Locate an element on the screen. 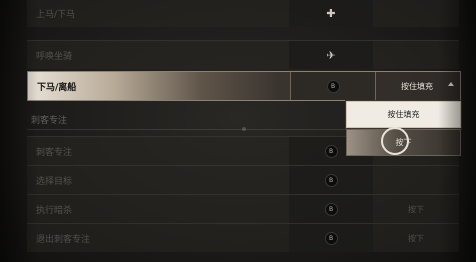 The width and height of the screenshot is (476, 262). keybind-row: 上马/下马 ✚ is located at coordinates (243, 13).